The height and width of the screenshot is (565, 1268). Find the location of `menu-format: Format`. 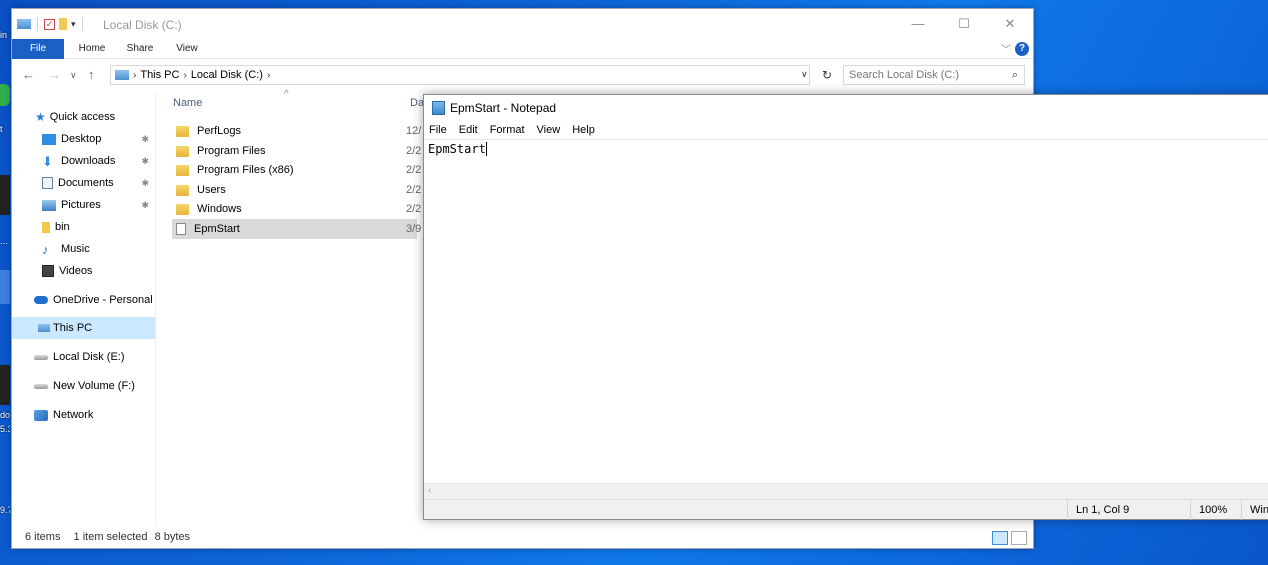

menu-format: Format is located at coordinates (507, 130).